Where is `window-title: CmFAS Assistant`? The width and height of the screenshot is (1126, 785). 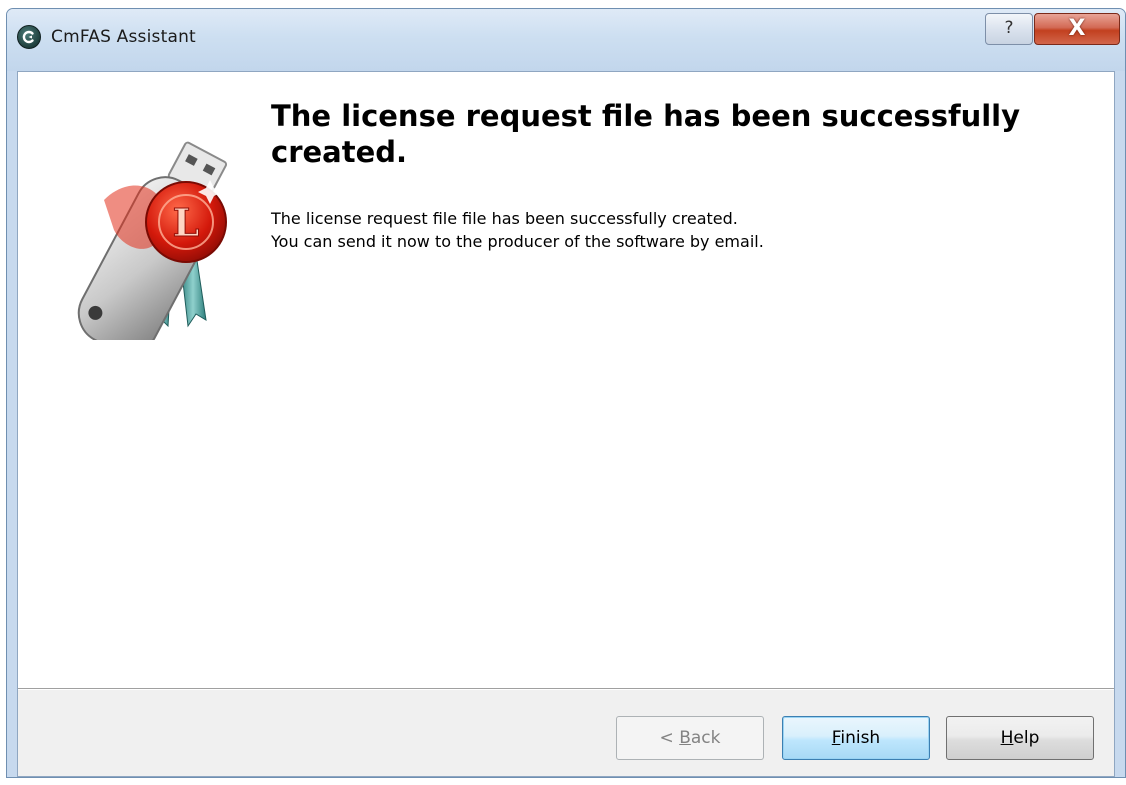
window-title: CmFAS Assistant is located at coordinates (123, 37).